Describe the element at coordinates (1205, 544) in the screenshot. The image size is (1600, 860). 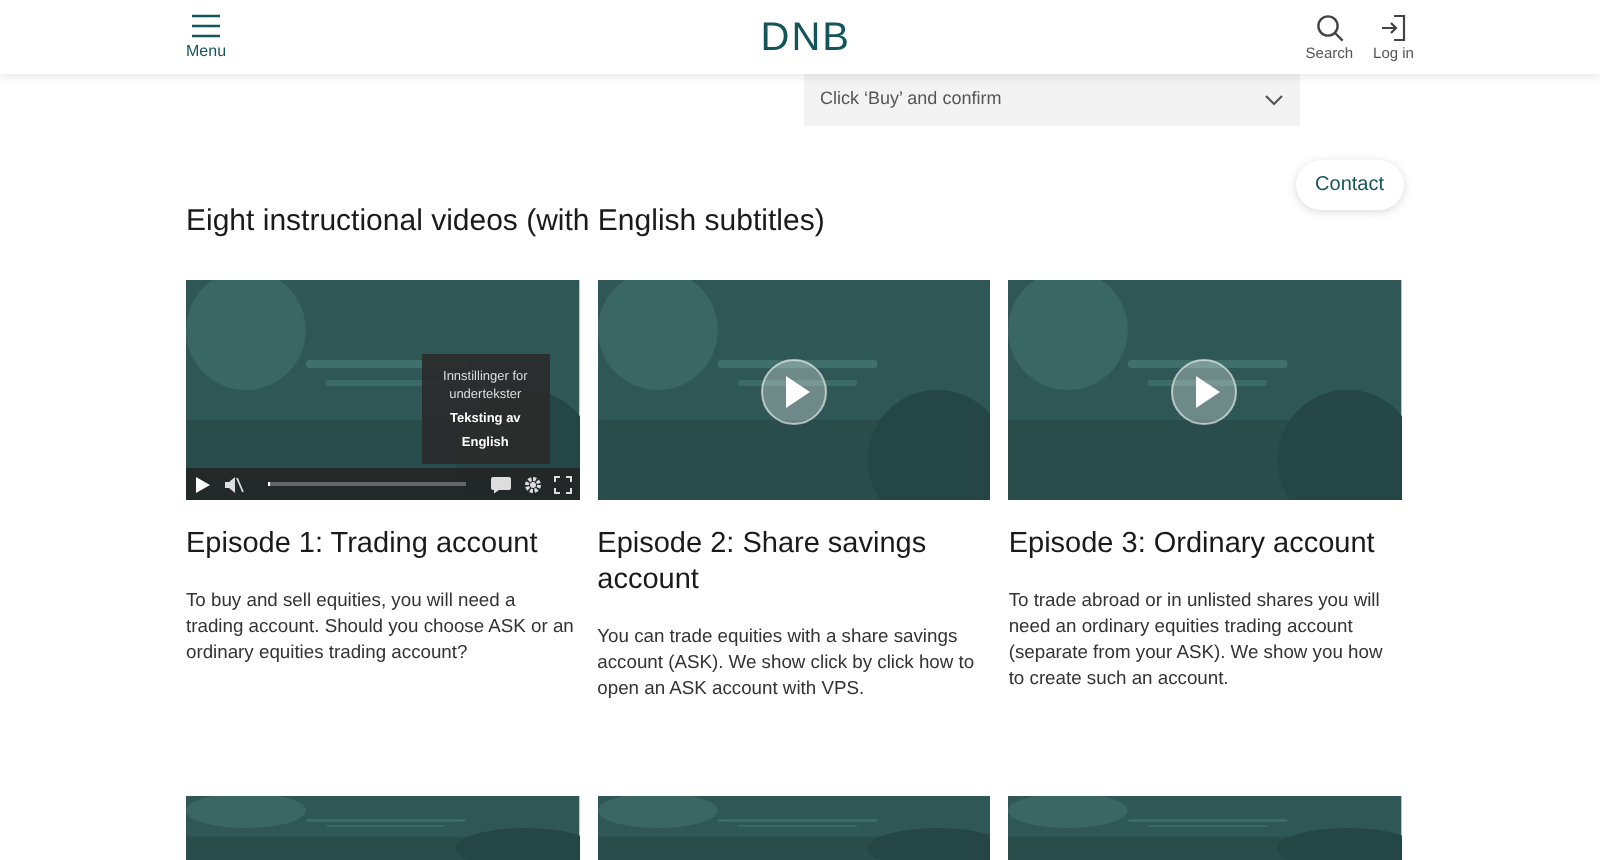
I see `video-title: Episode 3: Ordinary account` at that location.